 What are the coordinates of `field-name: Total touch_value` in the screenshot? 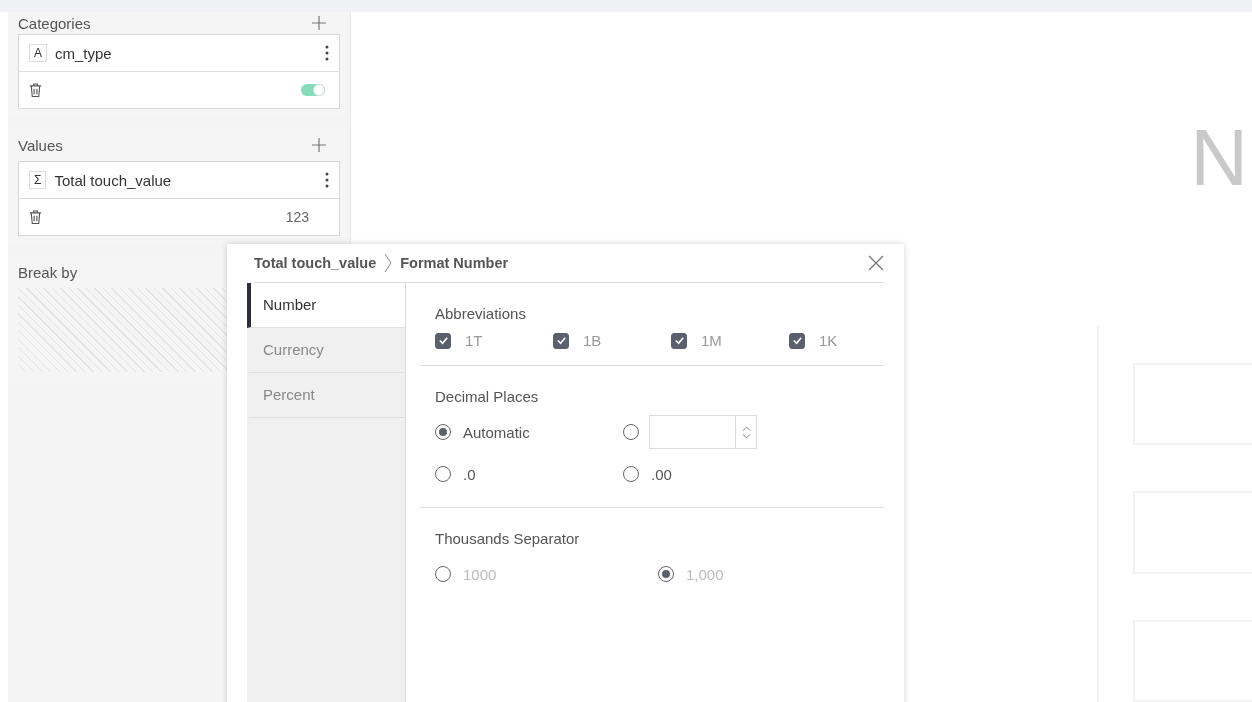 It's located at (113, 180).